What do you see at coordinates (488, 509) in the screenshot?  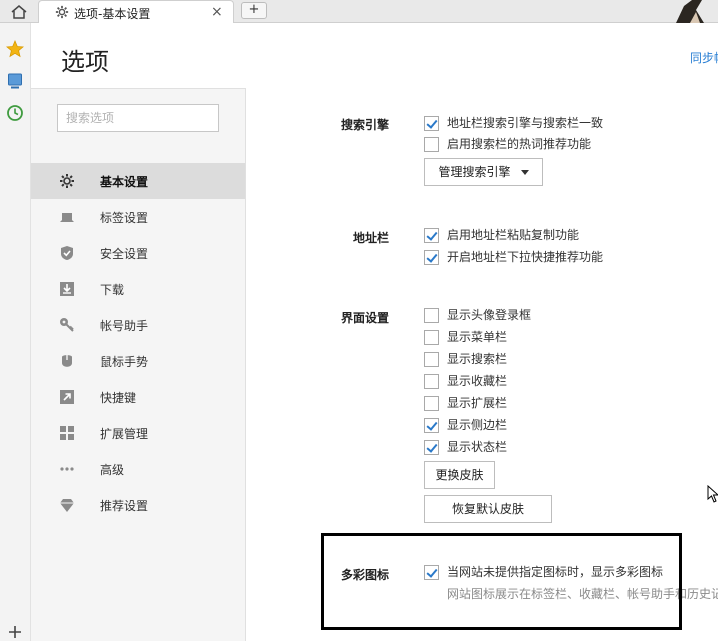 I see `restore-default-skin-button: 恢复默认皮肤` at bounding box center [488, 509].